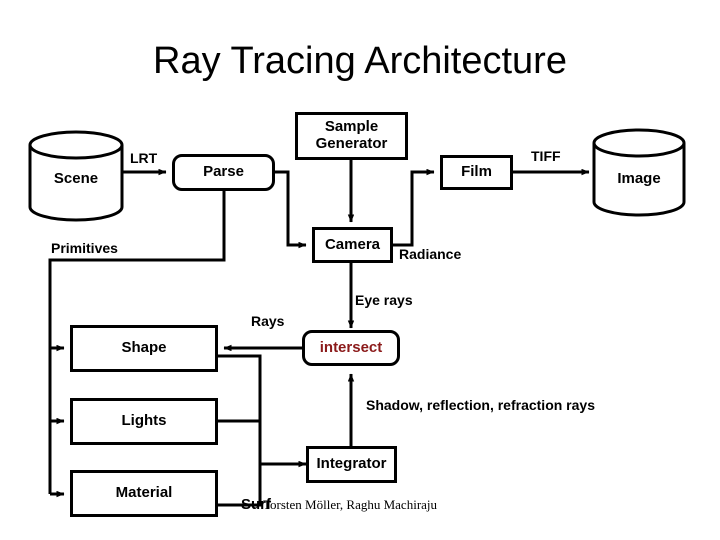  What do you see at coordinates (384, 300) in the screenshot?
I see `edge-label-eye-rays: Eye rays` at bounding box center [384, 300].